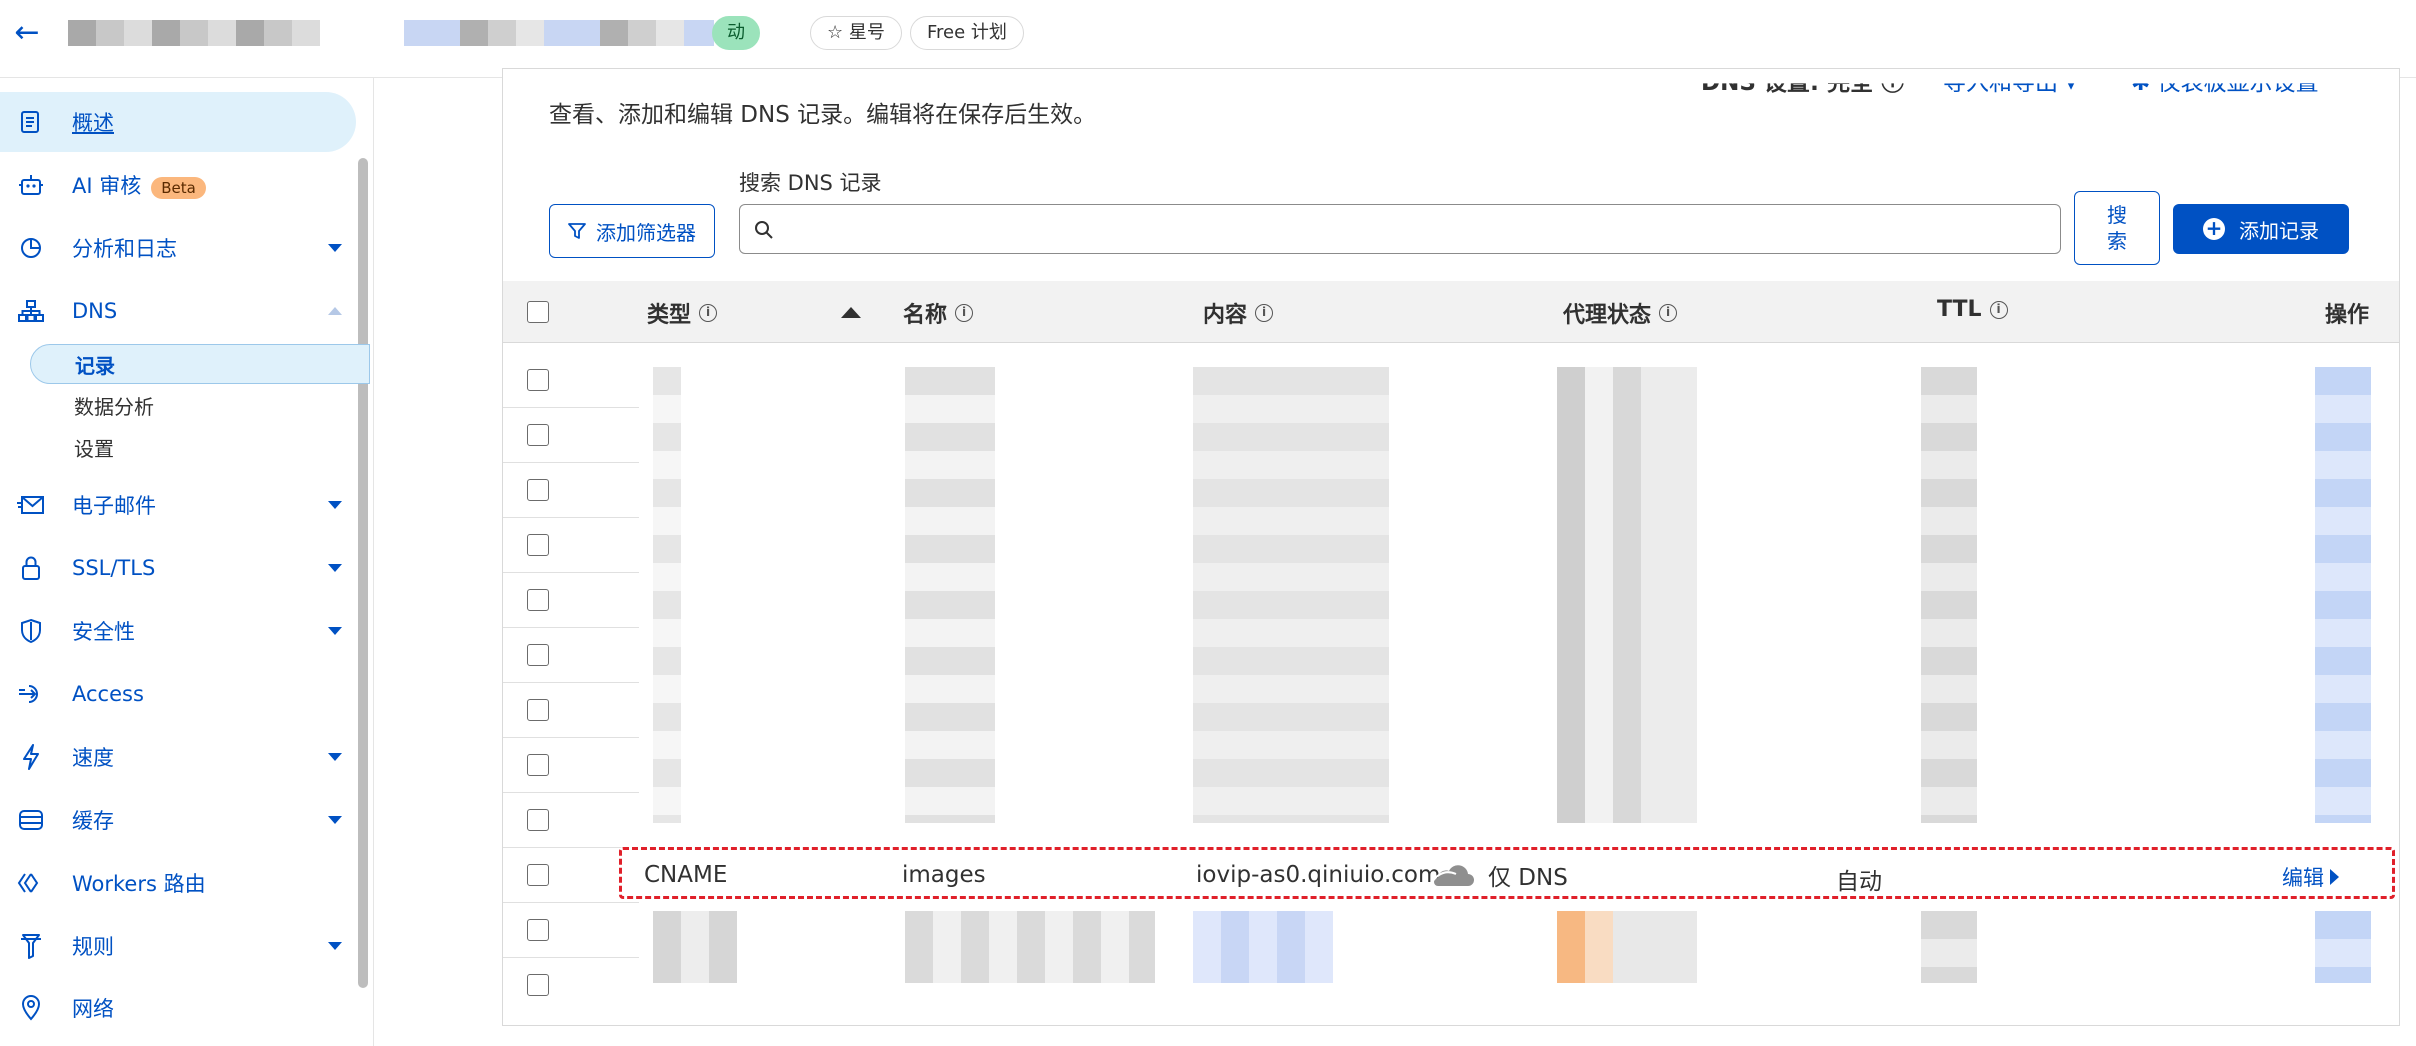  What do you see at coordinates (950, 595) in the screenshot?
I see `redacted-name-column` at bounding box center [950, 595].